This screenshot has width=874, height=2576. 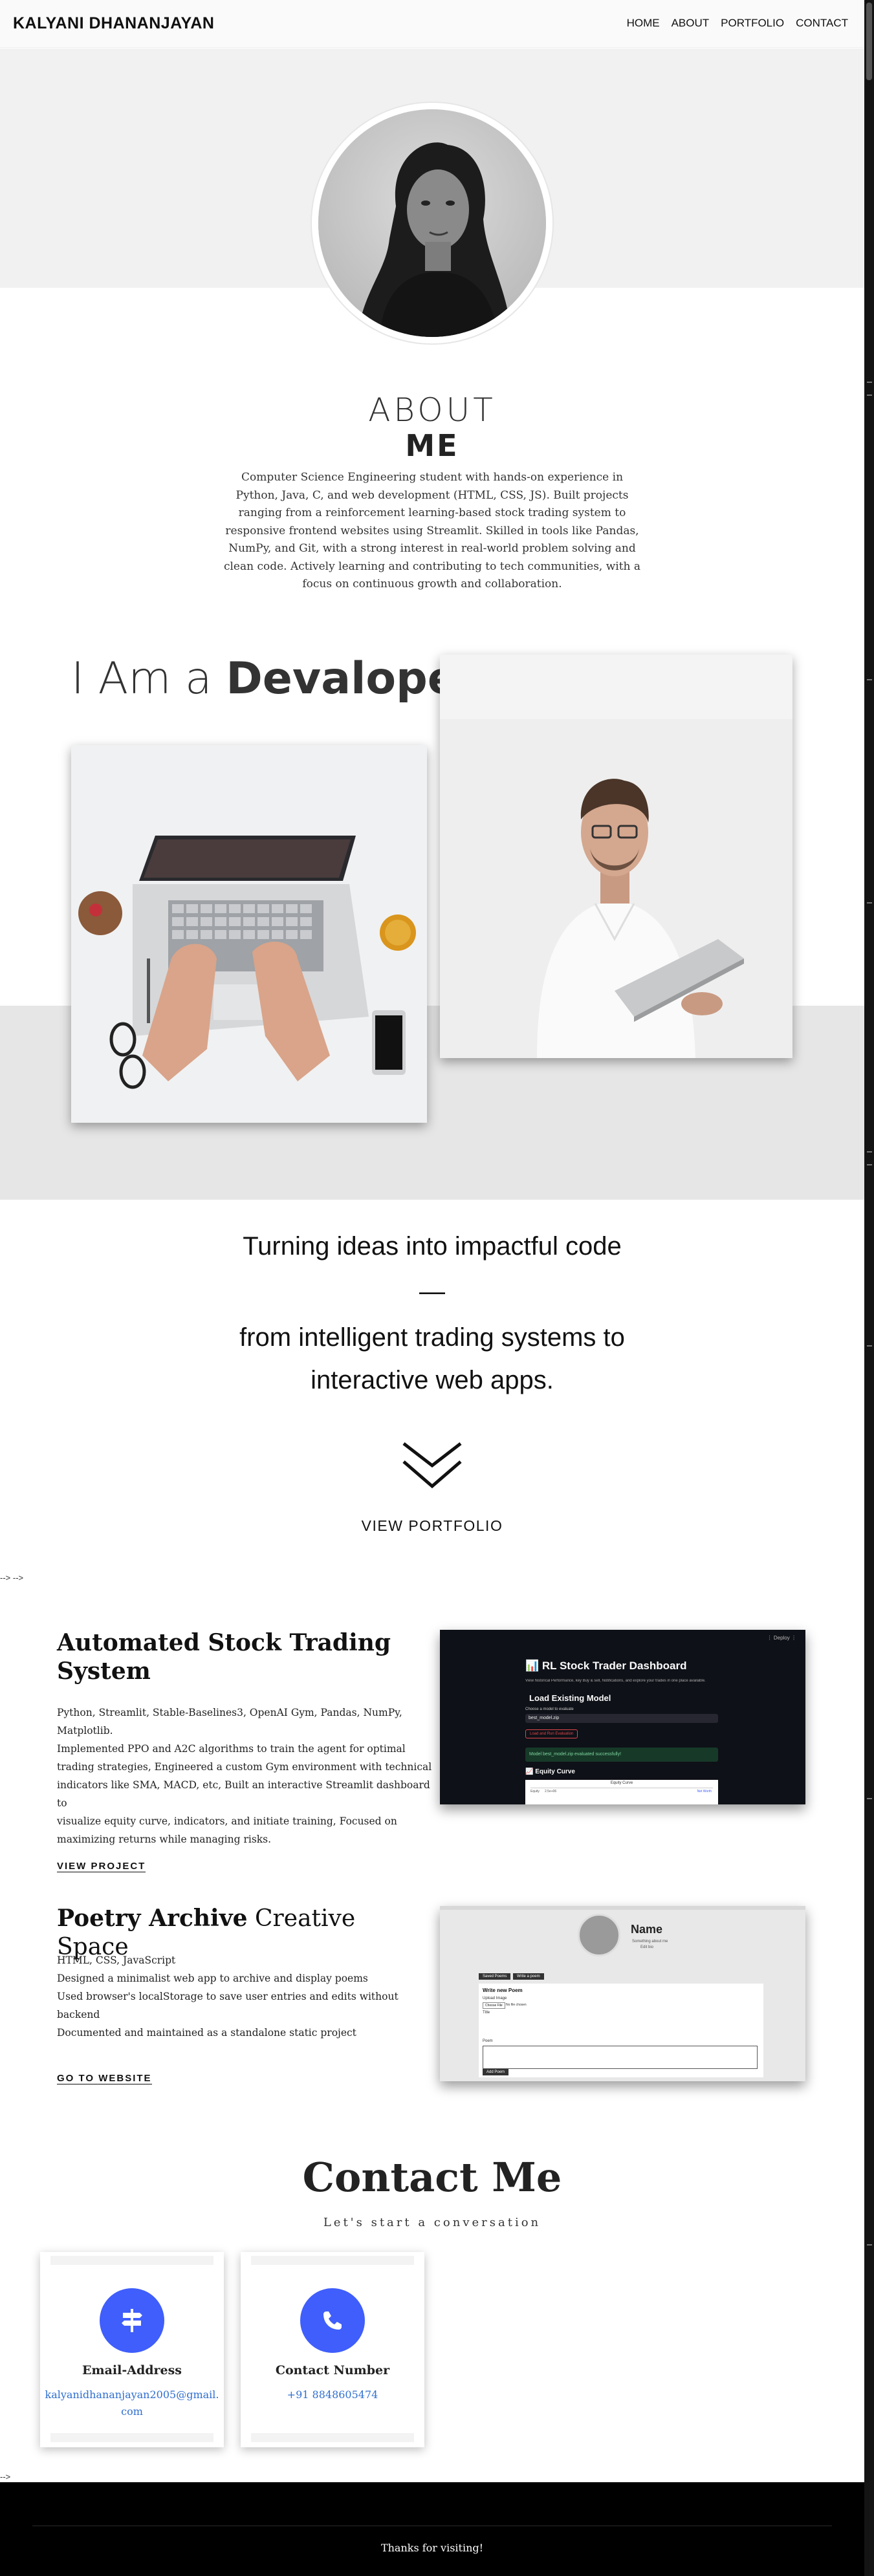 What do you see at coordinates (116, 1960) in the screenshot?
I see `project-desc-line: HTML, CSS, JavaScript` at bounding box center [116, 1960].